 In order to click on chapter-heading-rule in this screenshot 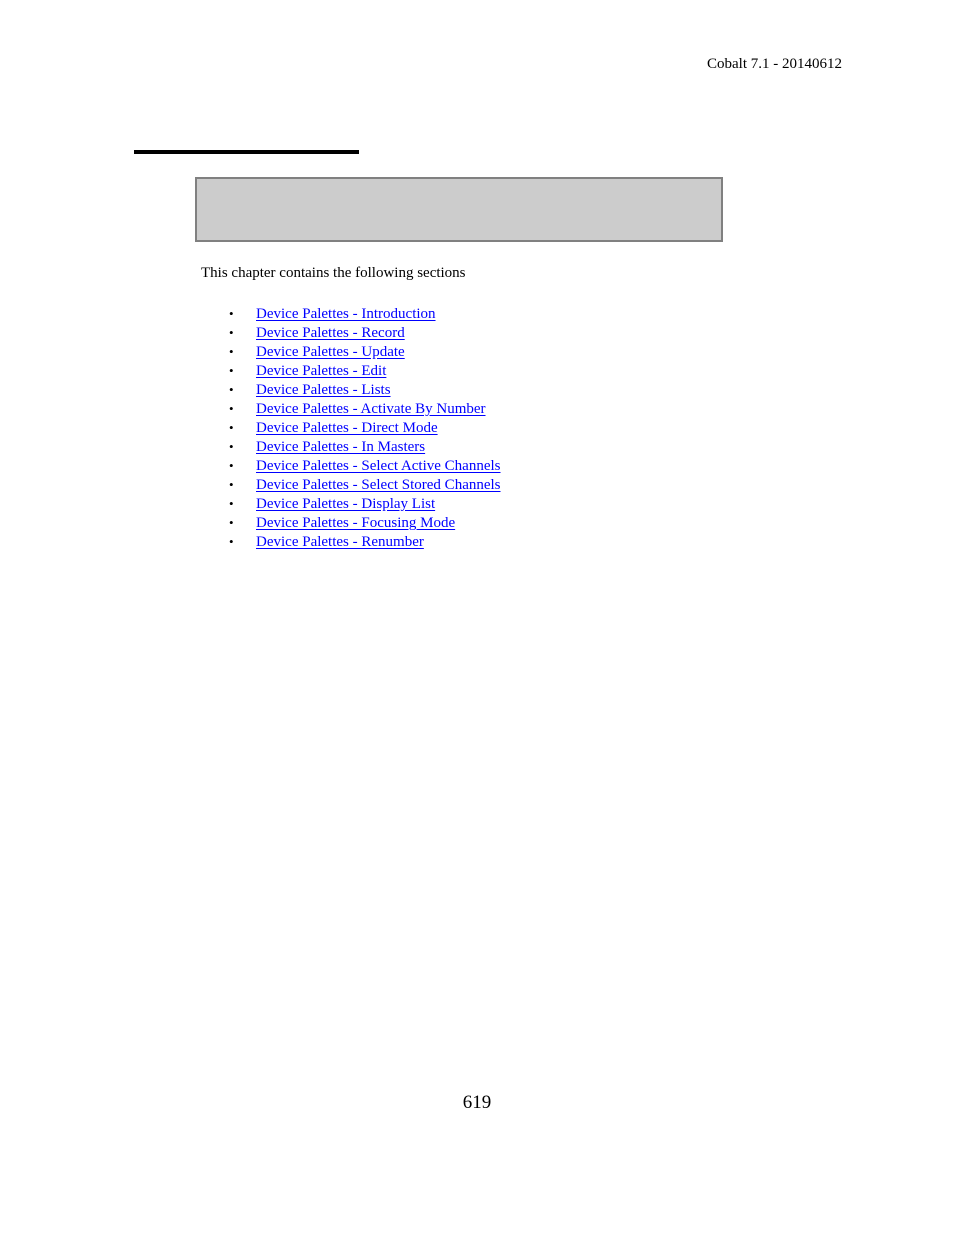, I will do `click(246, 152)`.